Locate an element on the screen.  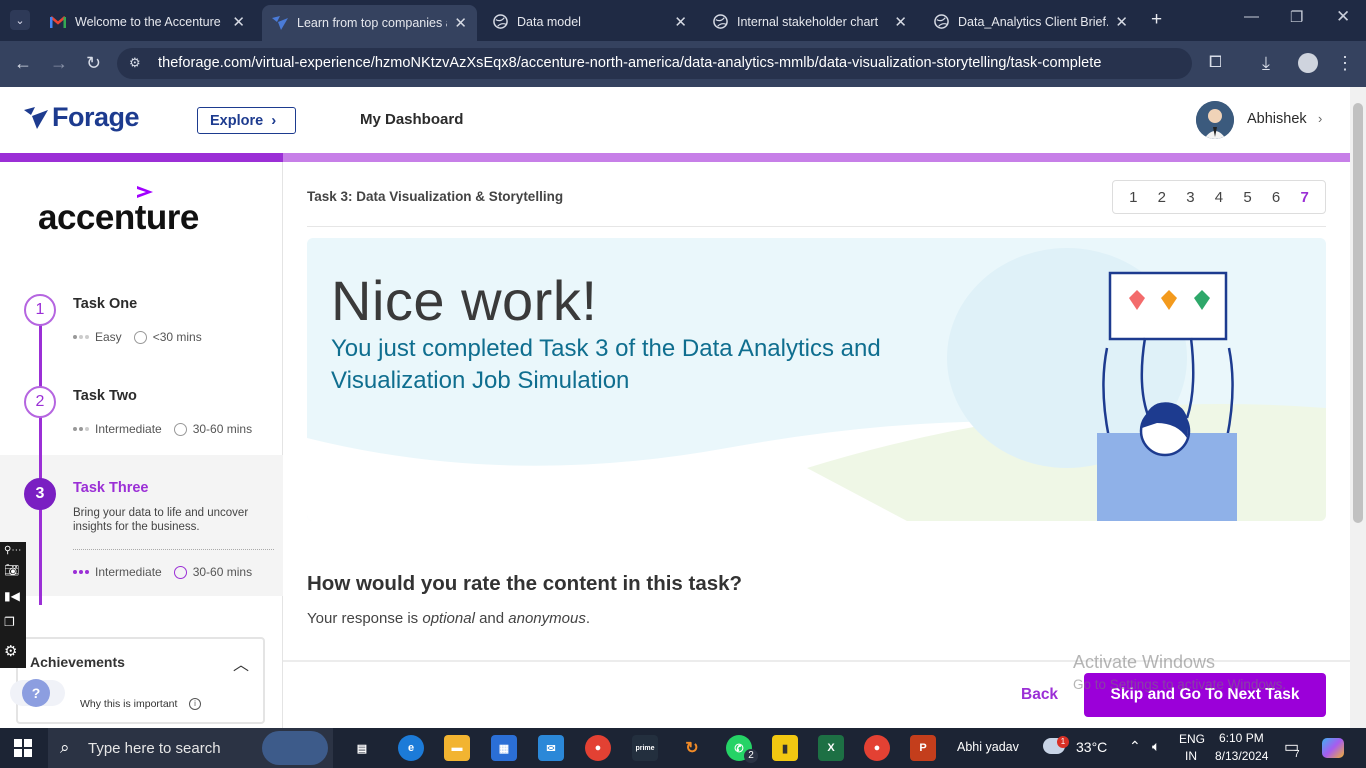
camera-icon: 📷︎ is located at coordinates (13, 570).